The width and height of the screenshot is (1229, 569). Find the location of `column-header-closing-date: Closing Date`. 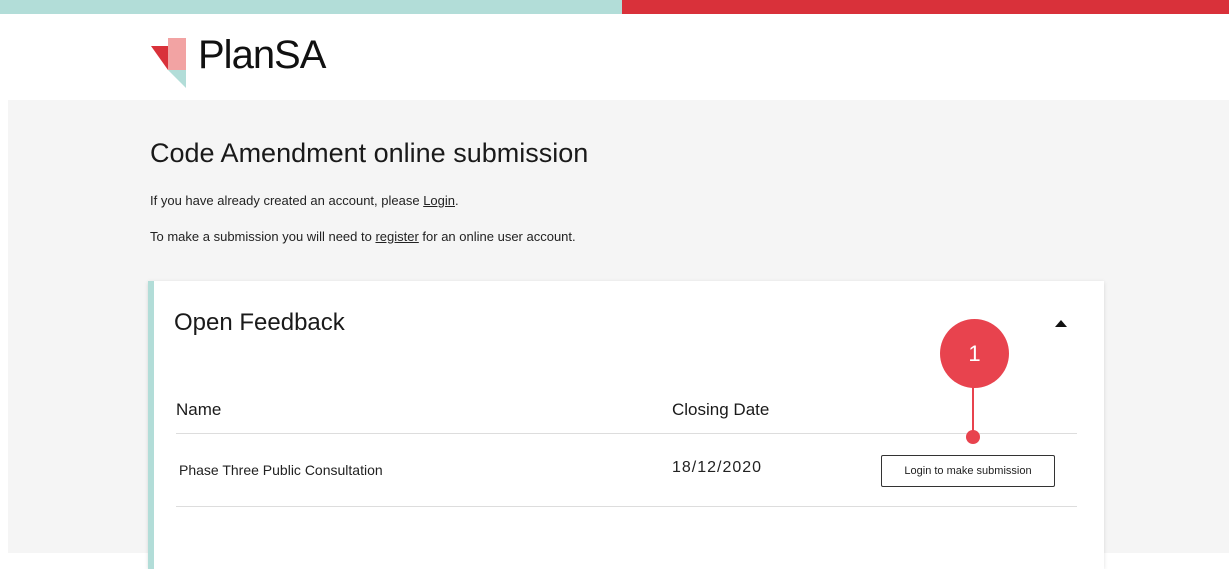

column-header-closing-date: Closing Date is located at coordinates (721, 409).